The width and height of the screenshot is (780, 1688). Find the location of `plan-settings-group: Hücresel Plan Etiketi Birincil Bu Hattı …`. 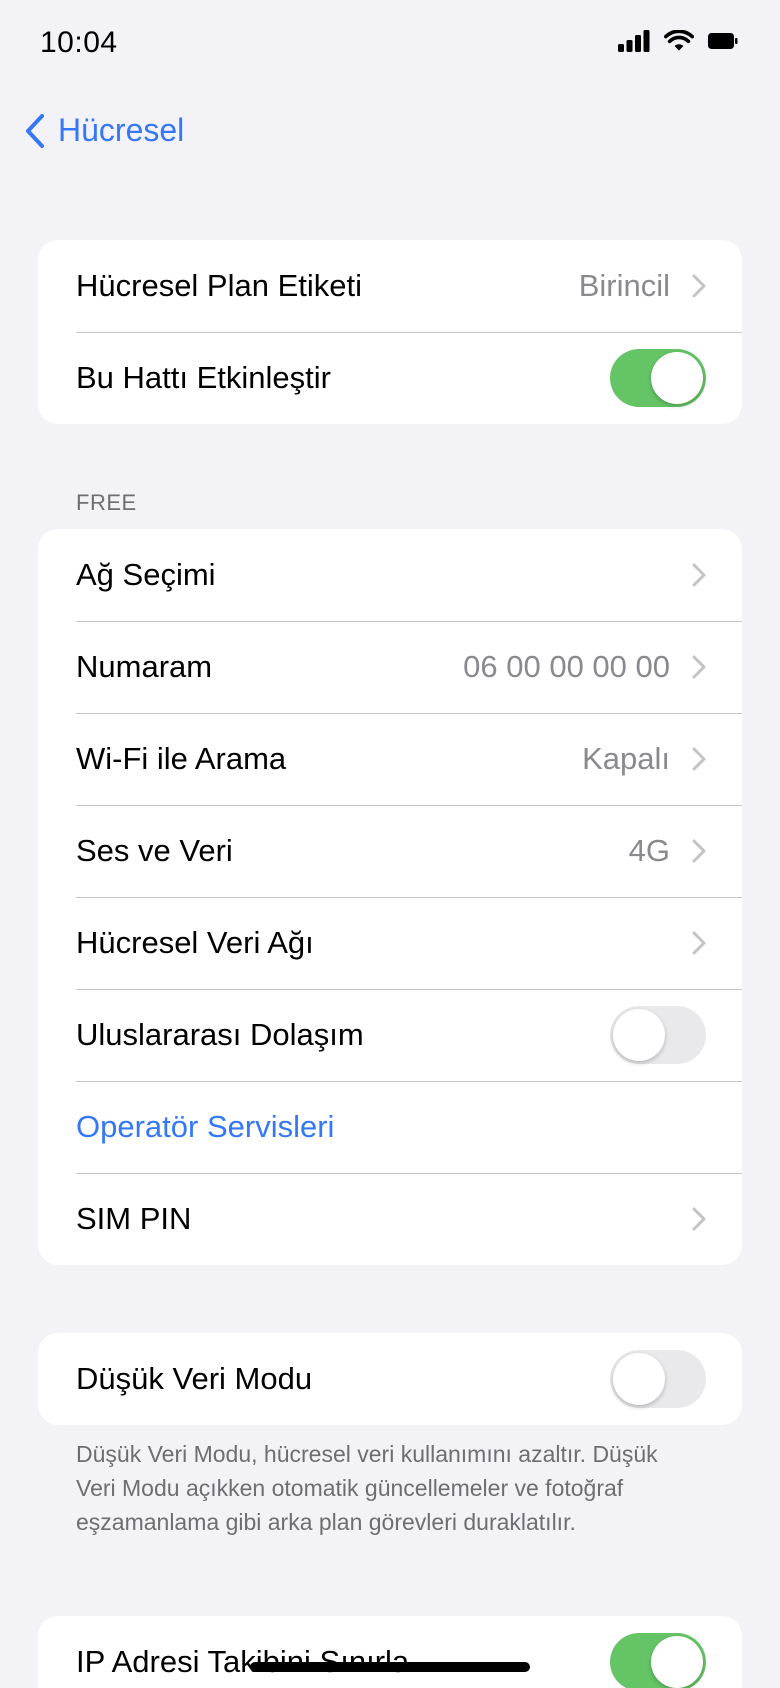

plan-settings-group: Hücresel Plan Etiketi Birincil Bu Hattı … is located at coordinates (390, 332).